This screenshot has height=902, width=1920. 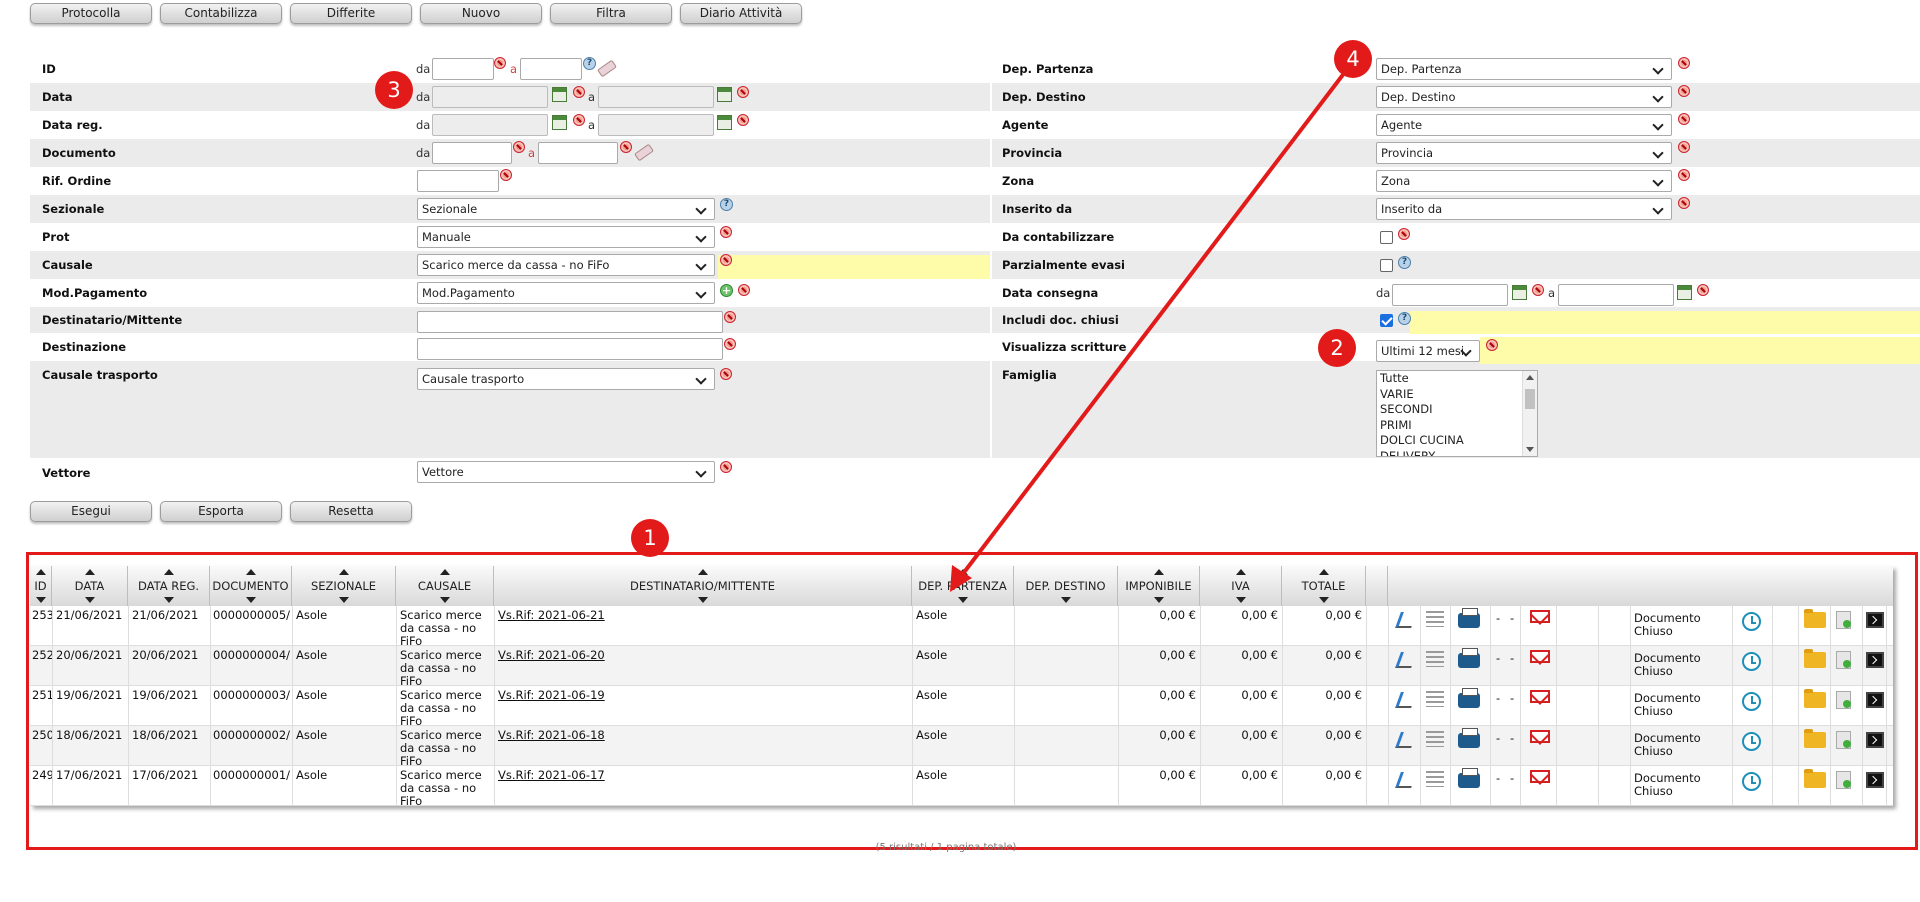 What do you see at coordinates (394, 90) in the screenshot?
I see `callout-badge-3: 3` at bounding box center [394, 90].